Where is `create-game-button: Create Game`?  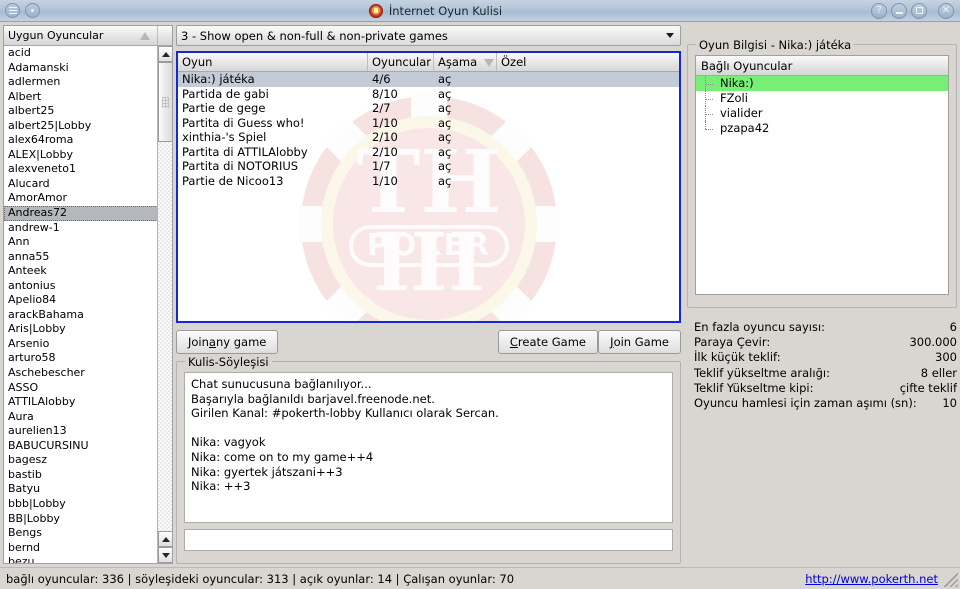
create-game-button: Create Game is located at coordinates (547, 342).